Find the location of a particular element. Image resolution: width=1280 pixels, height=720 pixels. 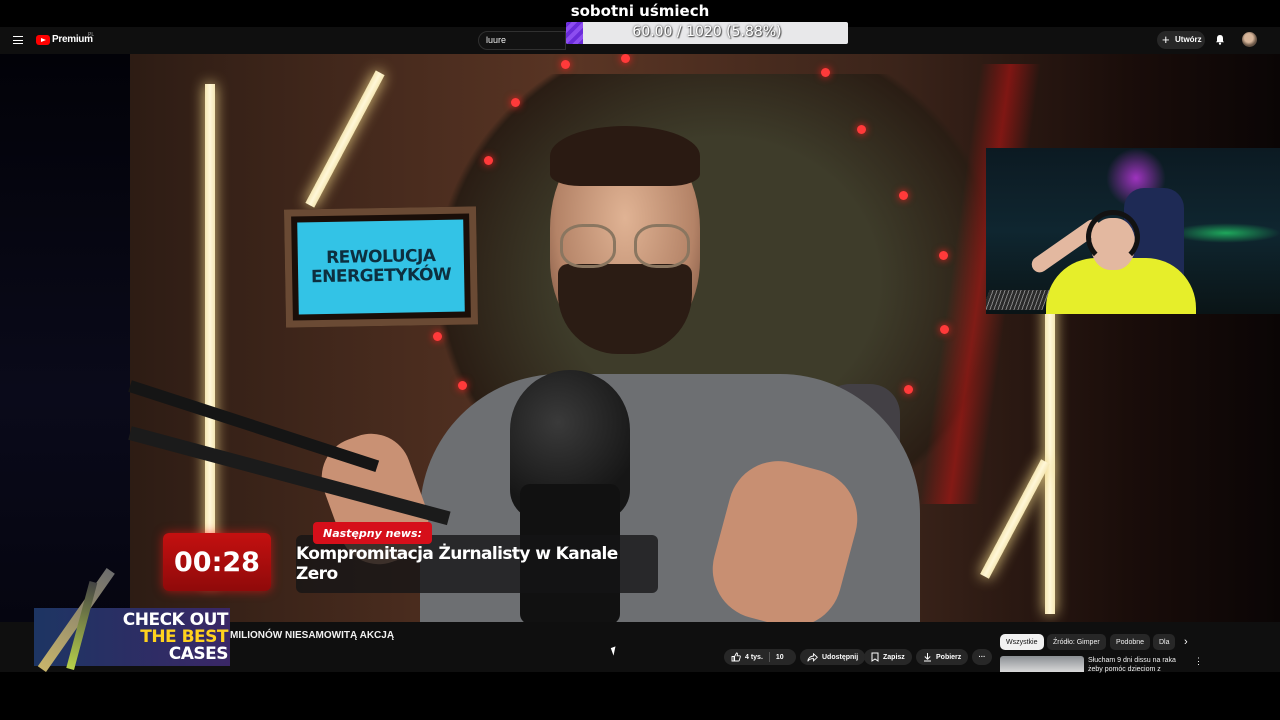

stream-goal-title: sobotni uśmiech is located at coordinates (640, 11).